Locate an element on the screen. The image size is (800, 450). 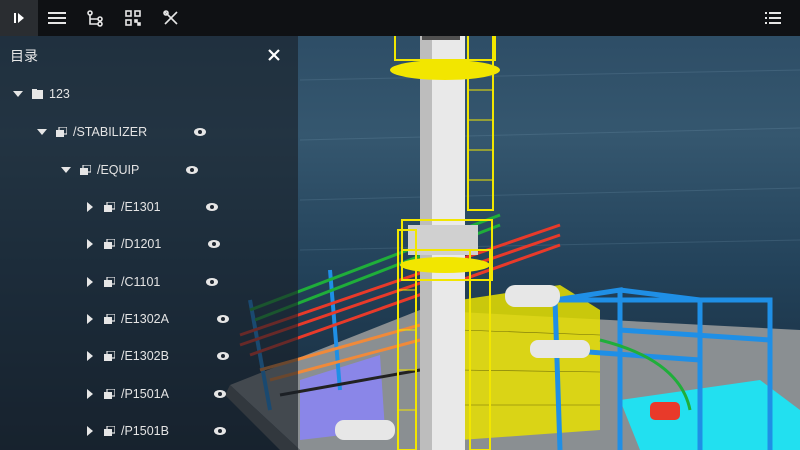
tree-node-label: /E1302A is located at coordinates (145, 319).